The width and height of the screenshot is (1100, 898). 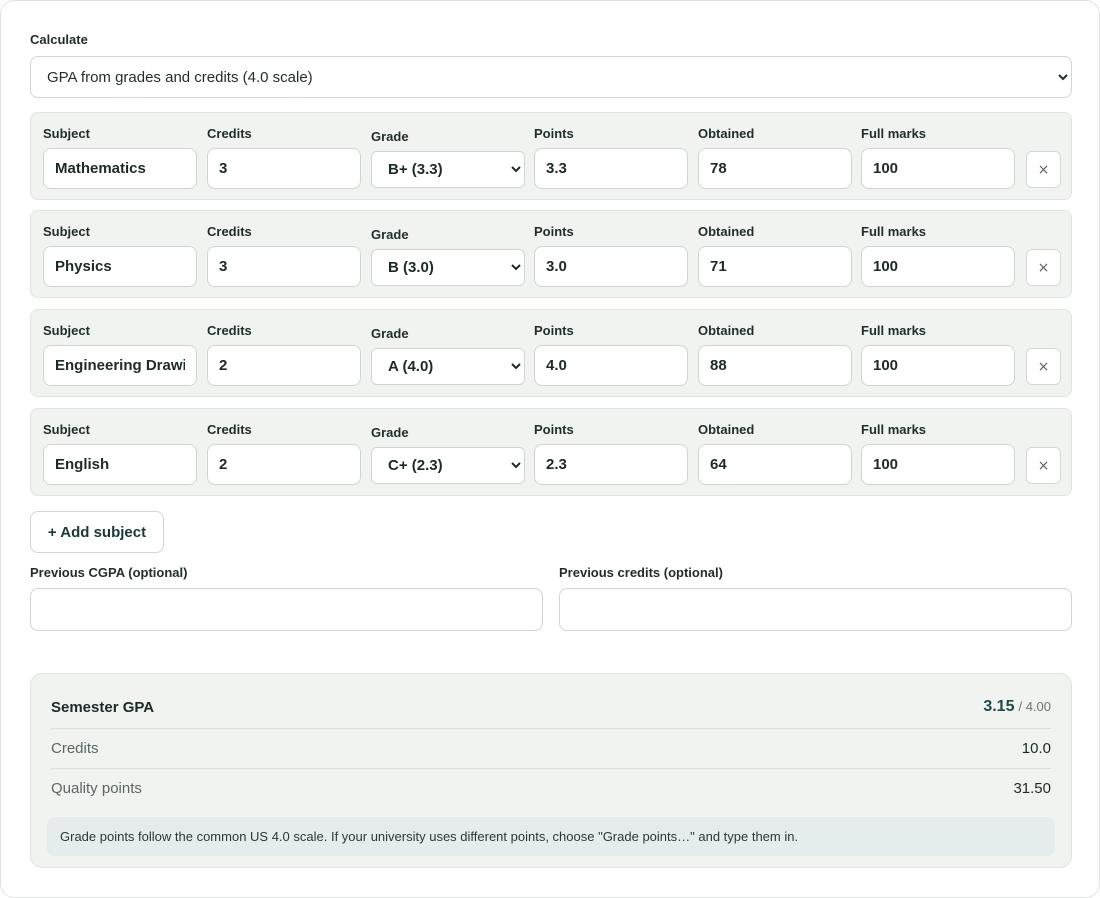 What do you see at coordinates (97, 532) in the screenshot?
I see `add-subject-button: + Add subject` at bounding box center [97, 532].